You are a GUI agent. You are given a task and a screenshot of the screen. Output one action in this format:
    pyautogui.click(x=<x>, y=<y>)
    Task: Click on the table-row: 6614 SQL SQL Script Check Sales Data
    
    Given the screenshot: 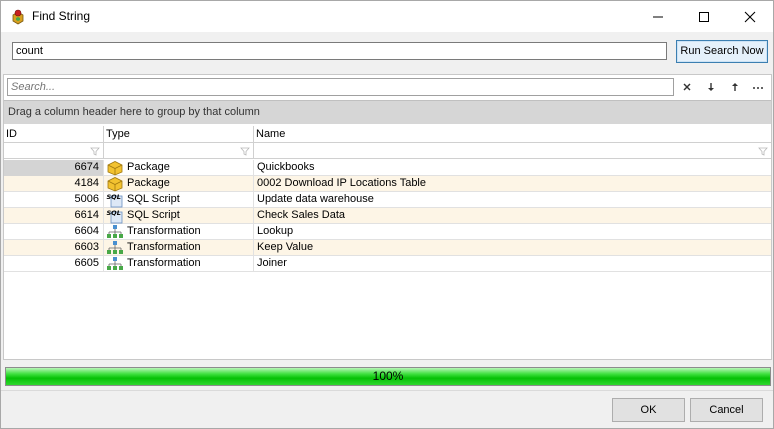 What is the action you would take?
    pyautogui.click(x=387, y=216)
    